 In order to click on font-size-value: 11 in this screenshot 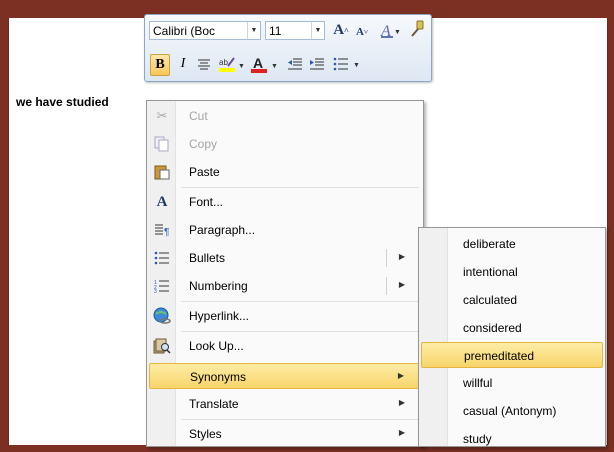, I will do `click(275, 31)`.